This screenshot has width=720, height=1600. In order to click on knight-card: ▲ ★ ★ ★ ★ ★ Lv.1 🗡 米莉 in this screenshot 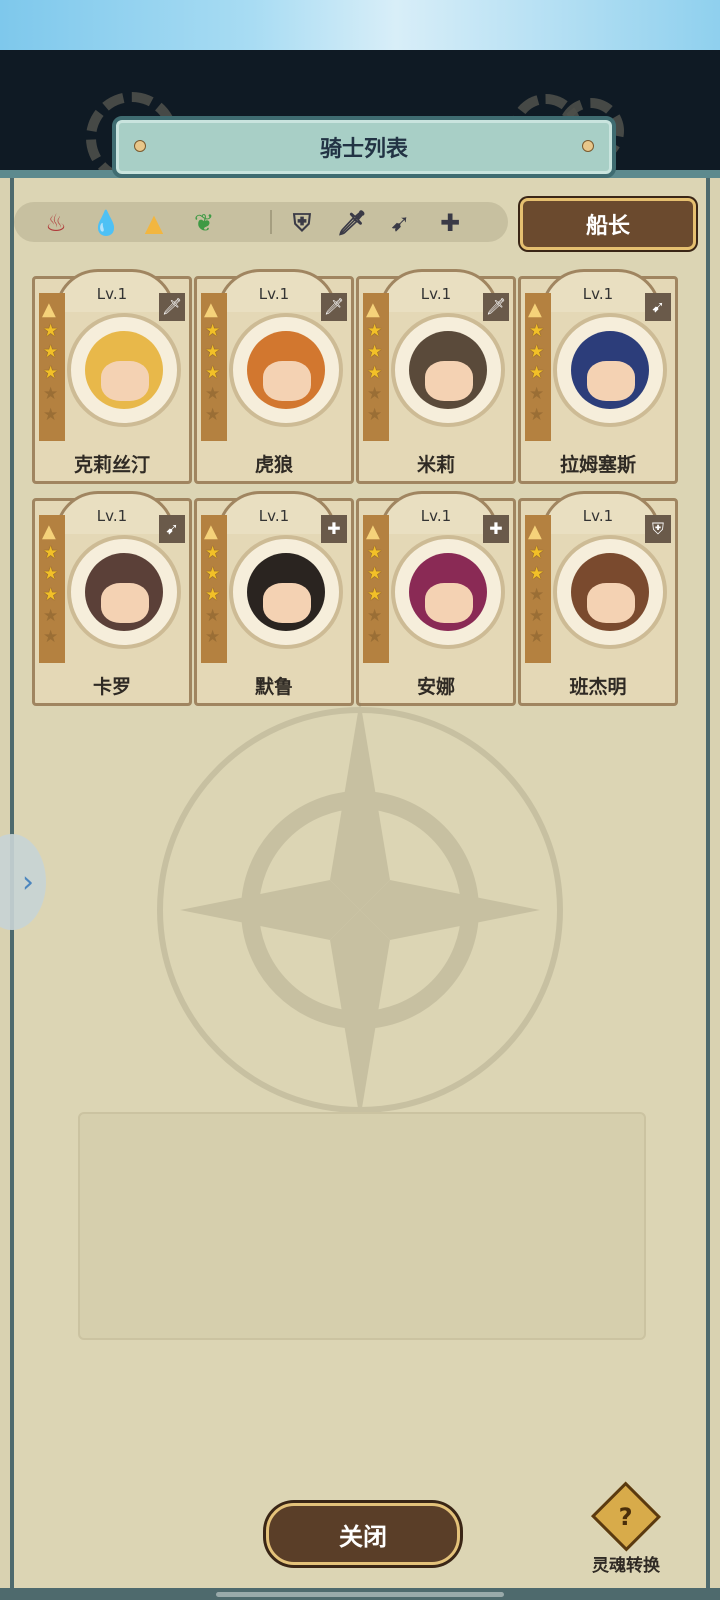, I will do `click(436, 376)`.